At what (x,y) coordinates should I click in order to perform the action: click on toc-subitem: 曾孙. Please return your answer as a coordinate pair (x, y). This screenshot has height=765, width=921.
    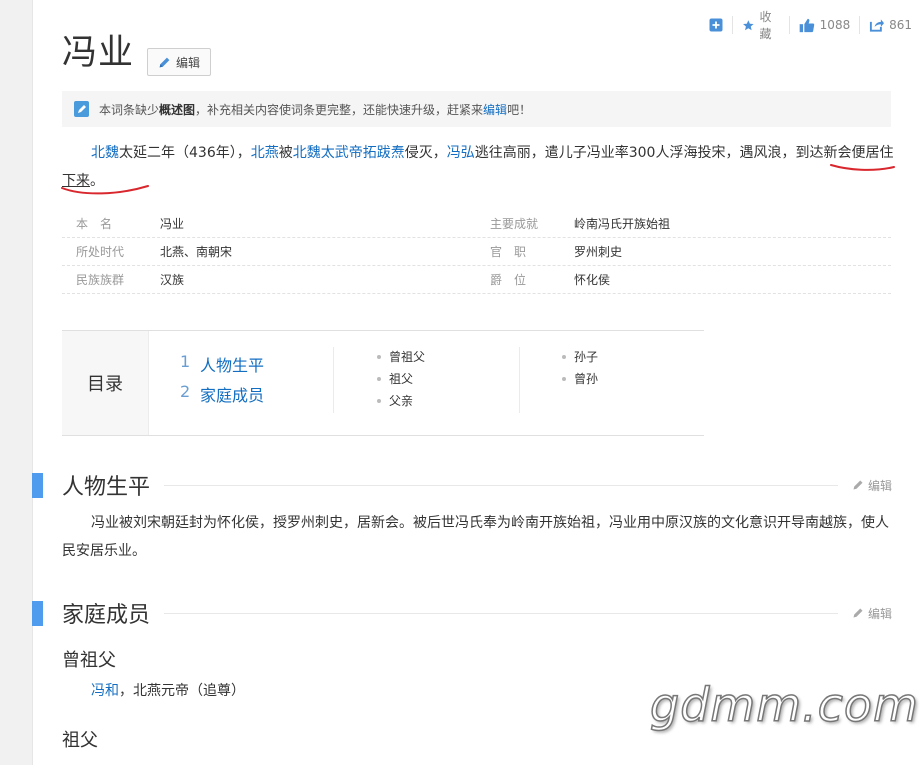
    Looking at the image, I should click on (580, 378).